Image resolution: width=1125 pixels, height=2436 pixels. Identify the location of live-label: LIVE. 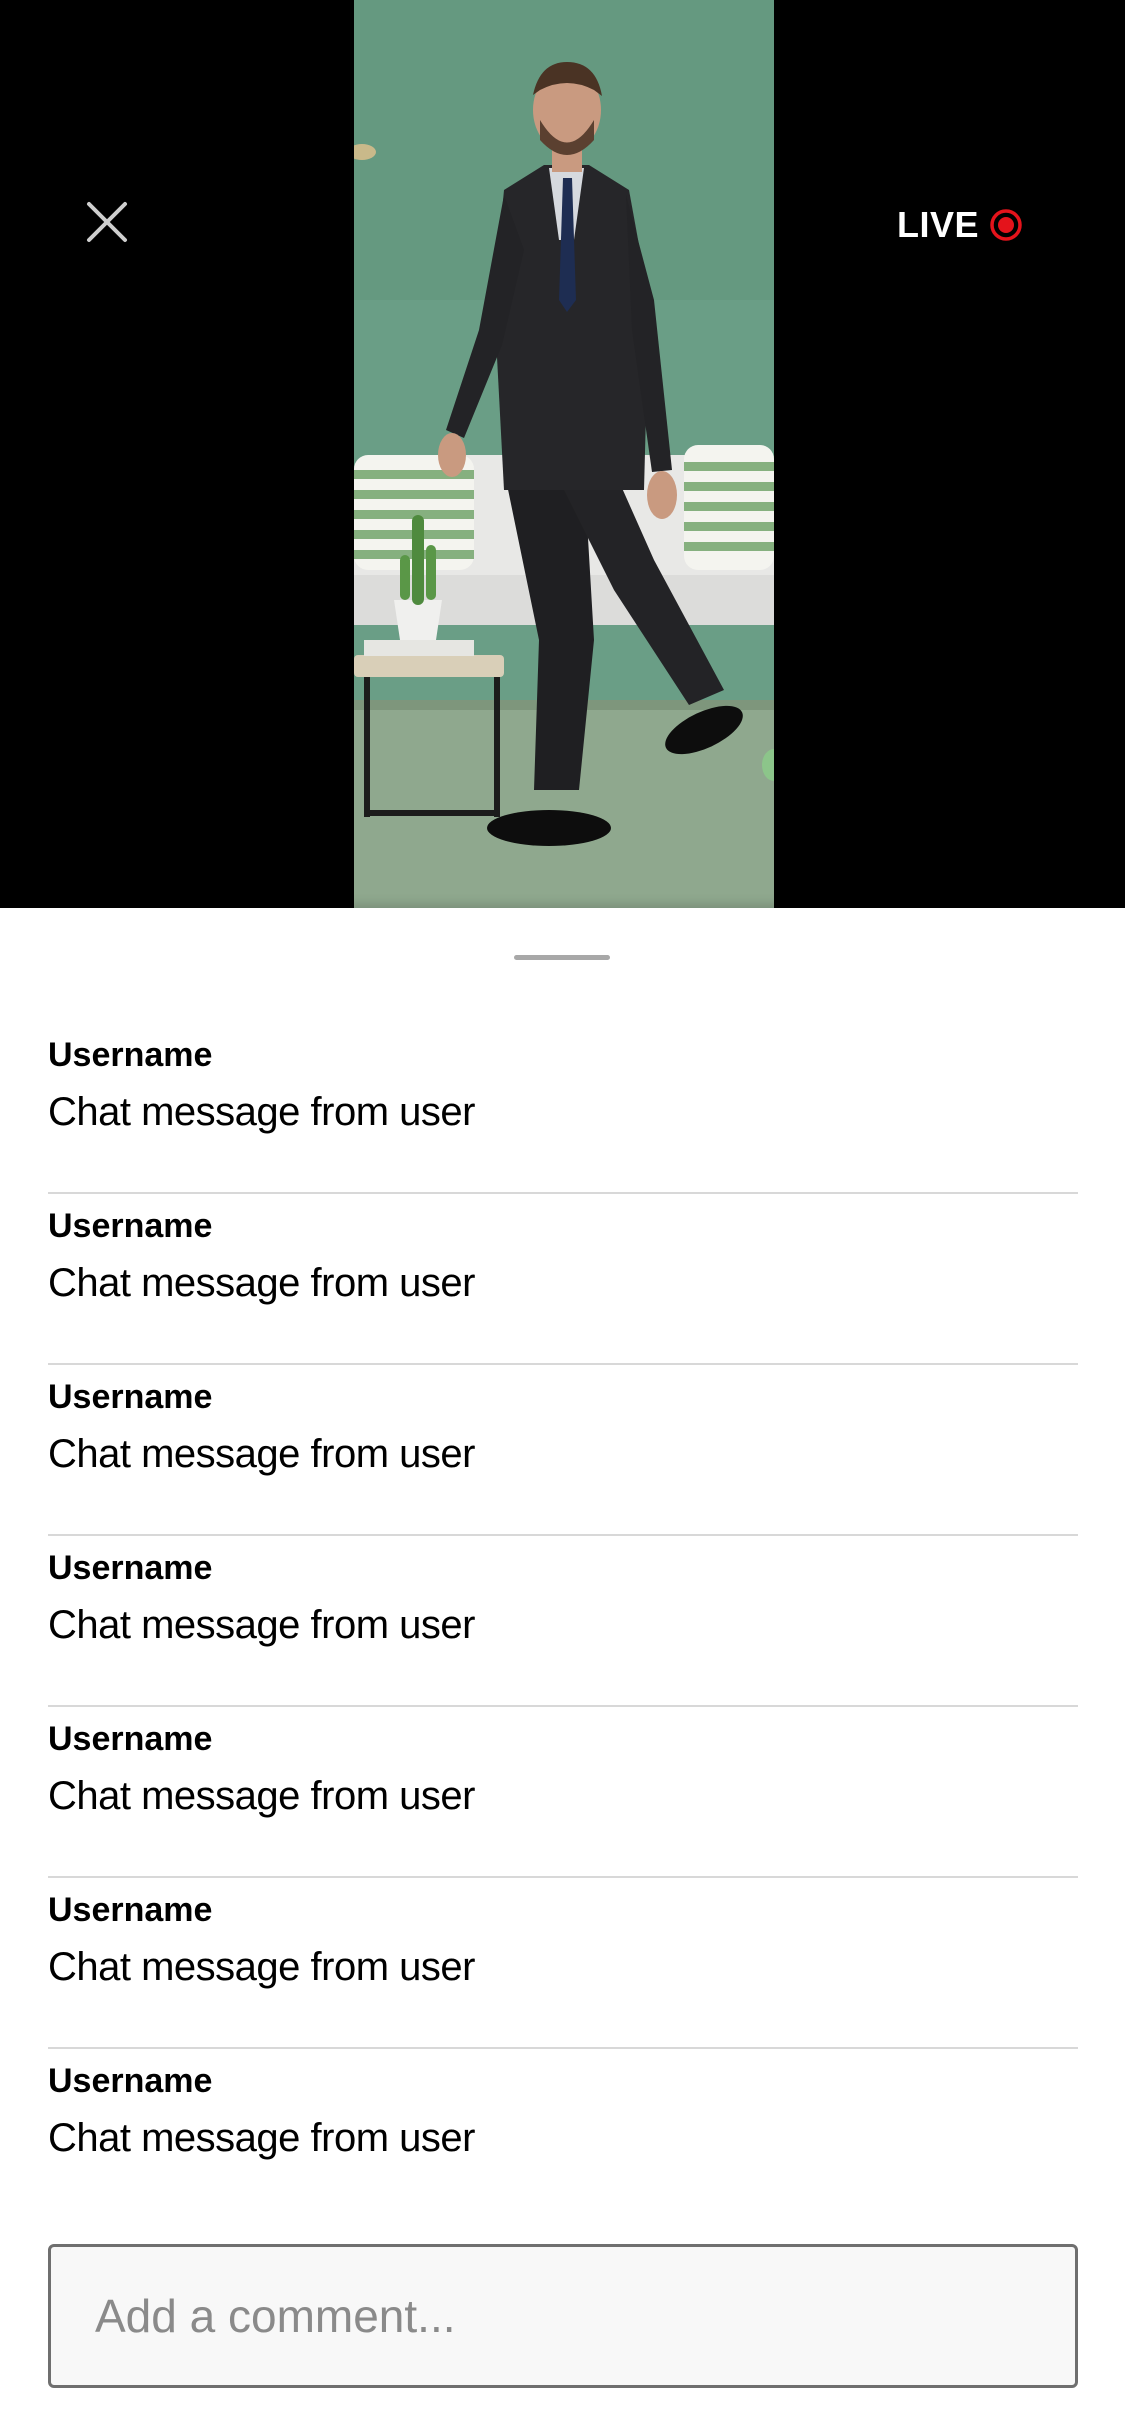
(937, 224).